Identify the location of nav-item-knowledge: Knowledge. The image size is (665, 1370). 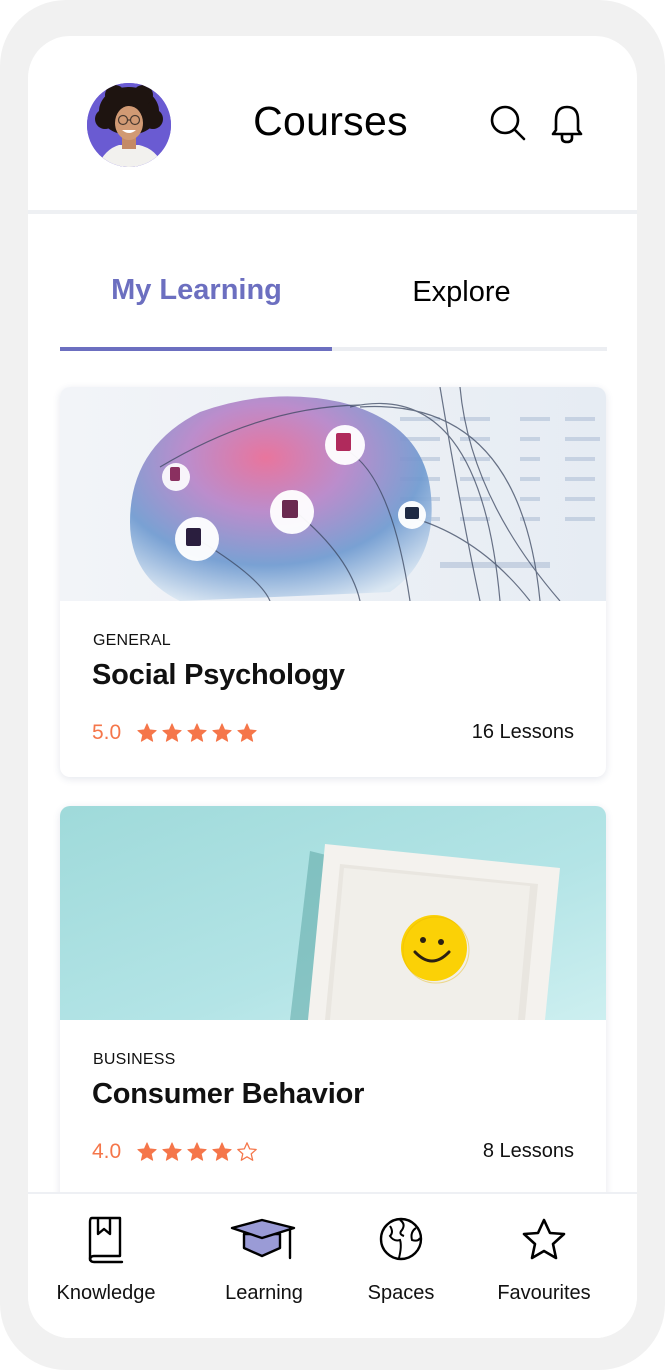
(106, 1259).